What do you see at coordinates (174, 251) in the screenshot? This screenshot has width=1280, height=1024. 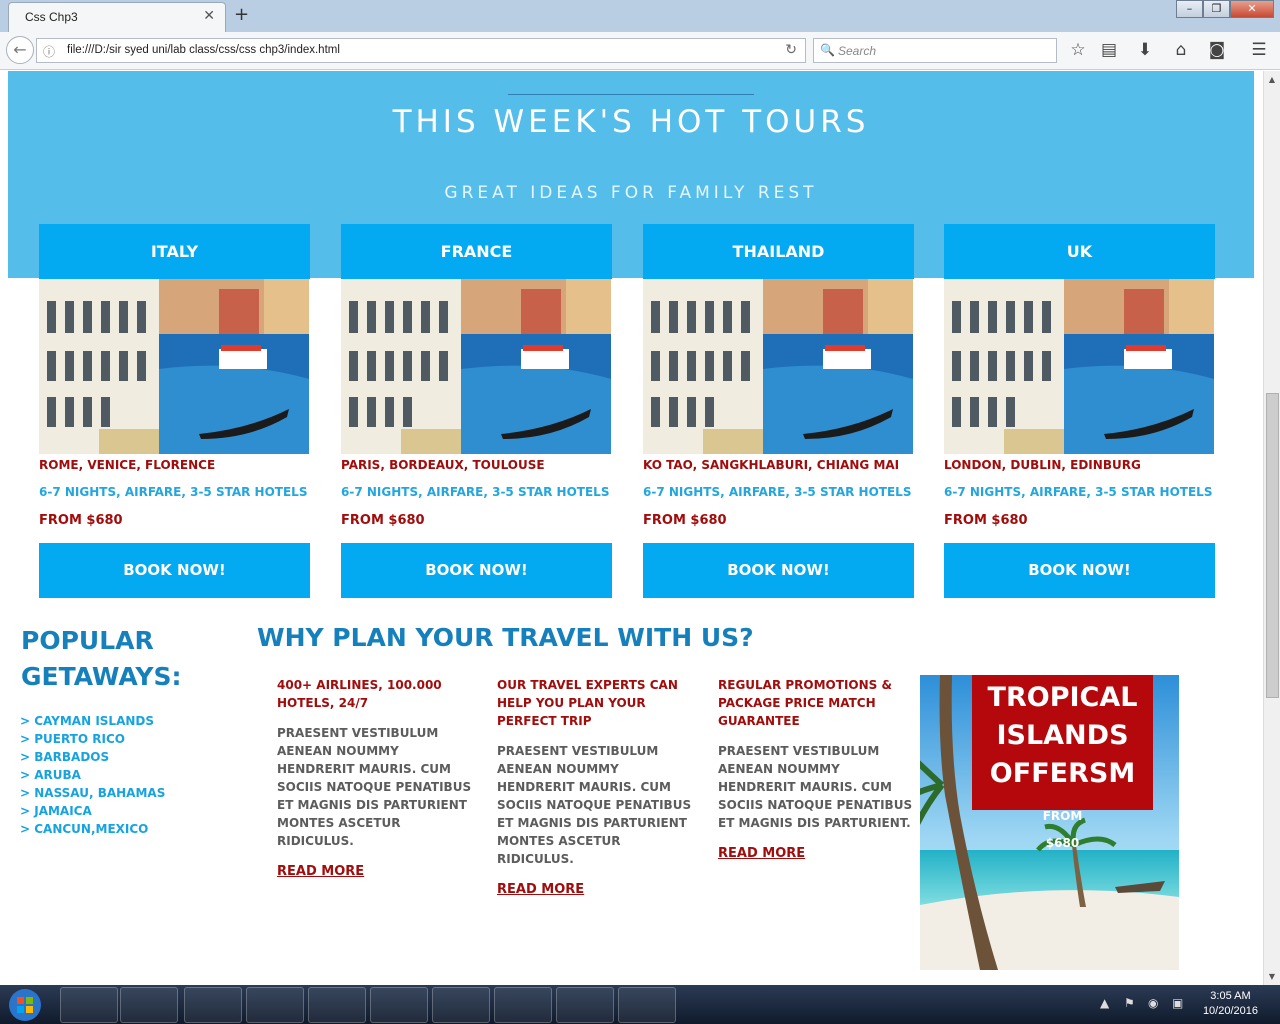 I see `tour-country: ITALY` at bounding box center [174, 251].